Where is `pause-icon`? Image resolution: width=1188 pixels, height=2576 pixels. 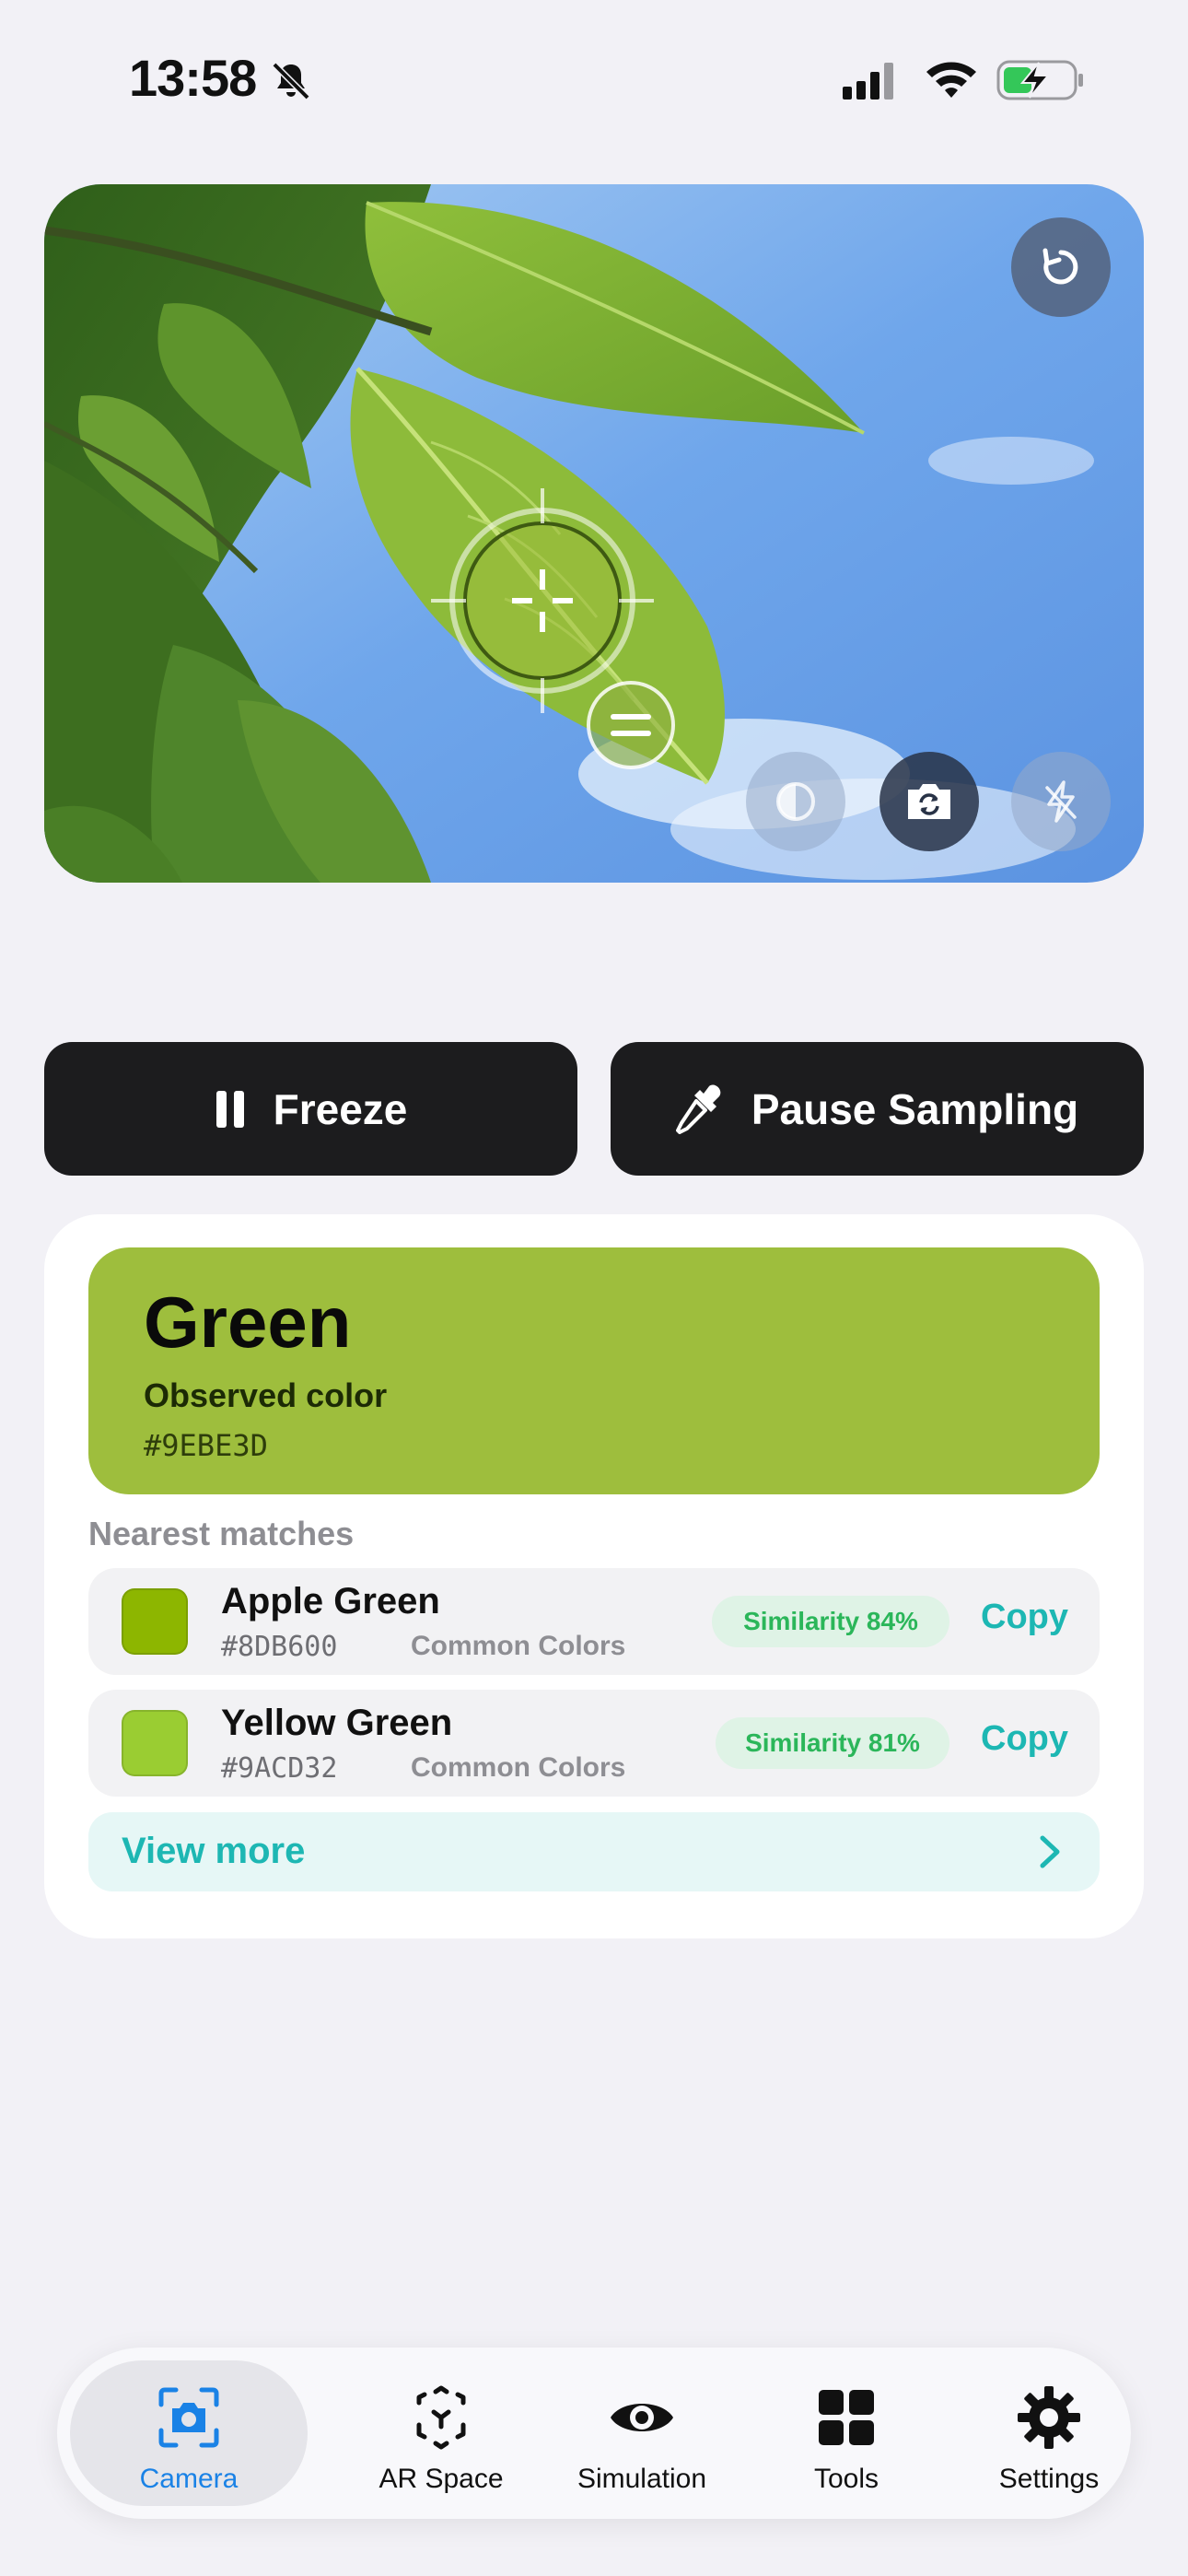 pause-icon is located at coordinates (230, 1109).